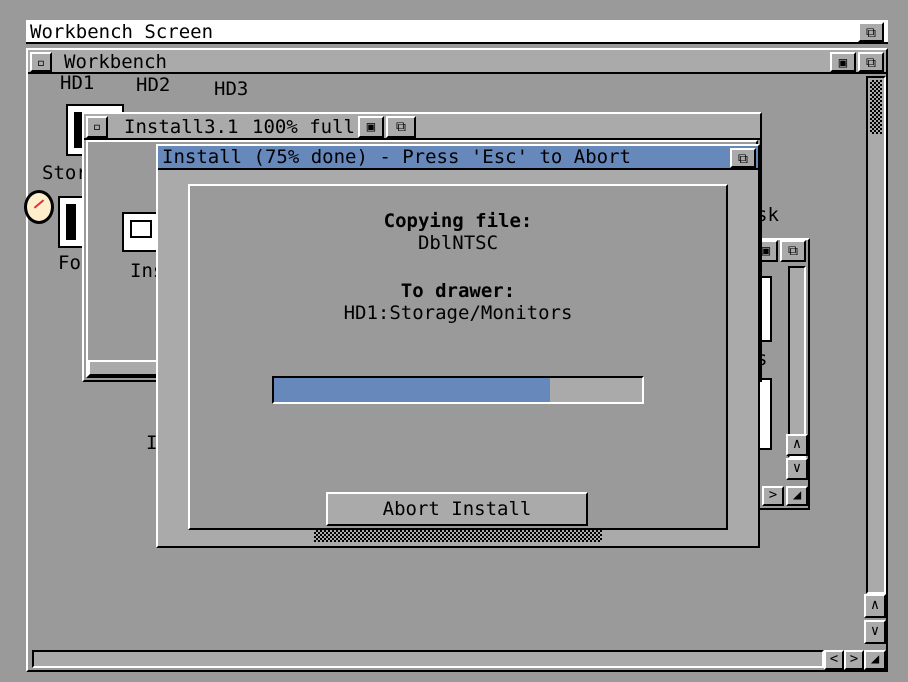 This screenshot has height=682, width=908. I want to click on workbench-size-gadget: ◢, so click(875, 660).